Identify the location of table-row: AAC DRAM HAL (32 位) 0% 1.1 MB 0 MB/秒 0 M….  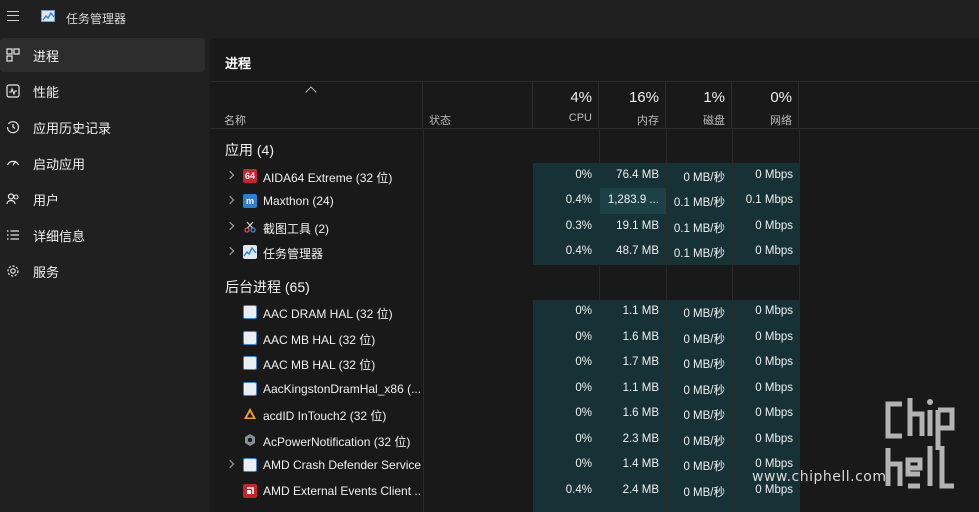
(505, 312).